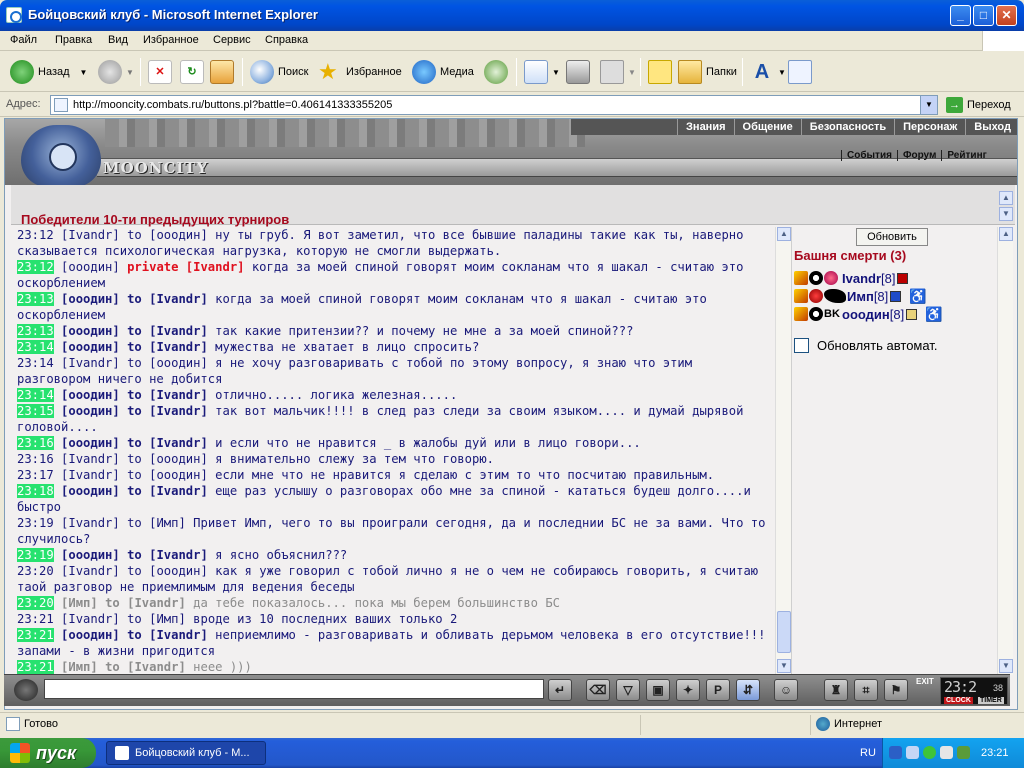 The height and width of the screenshot is (768, 1024). What do you see at coordinates (895, 752) in the screenshot?
I see `tray-arrow-icon` at bounding box center [895, 752].